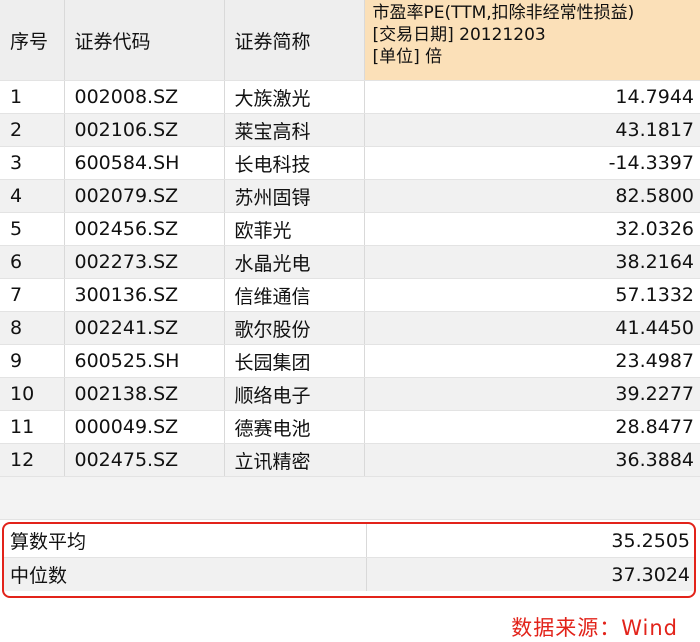 The image size is (700, 642). What do you see at coordinates (144, 196) in the screenshot?
I see `row-code: 002079.SZ` at bounding box center [144, 196].